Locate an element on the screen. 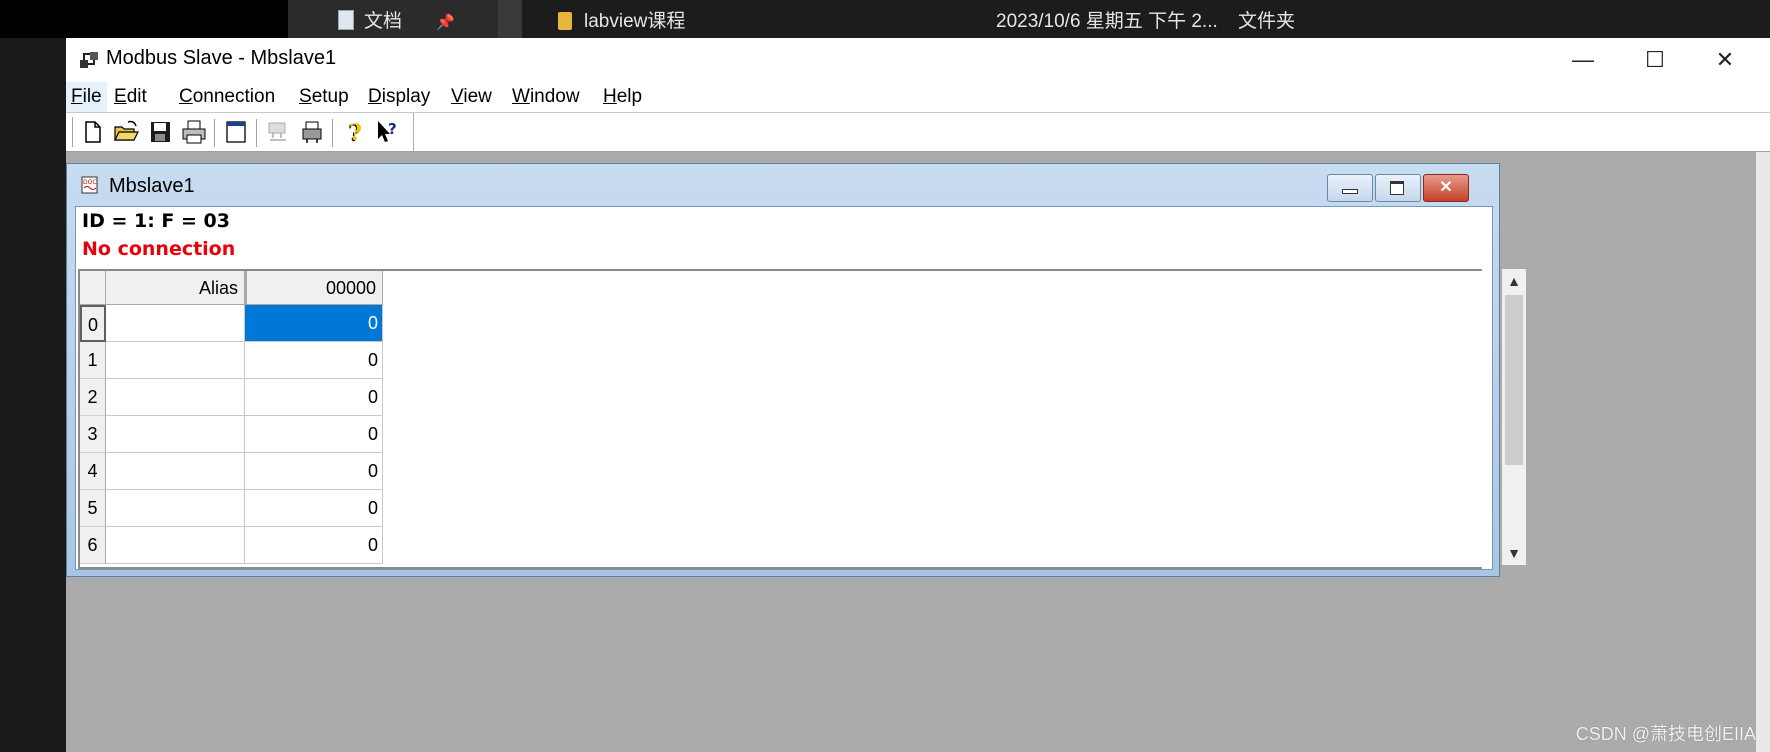  toolbar-end is located at coordinates (413, 132).